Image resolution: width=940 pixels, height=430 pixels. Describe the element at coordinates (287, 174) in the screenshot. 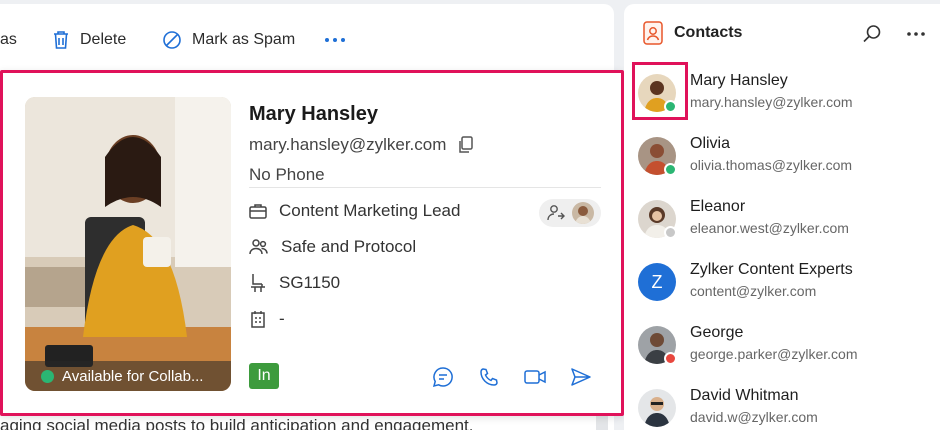

I see `contact-phone: No Phone` at that location.